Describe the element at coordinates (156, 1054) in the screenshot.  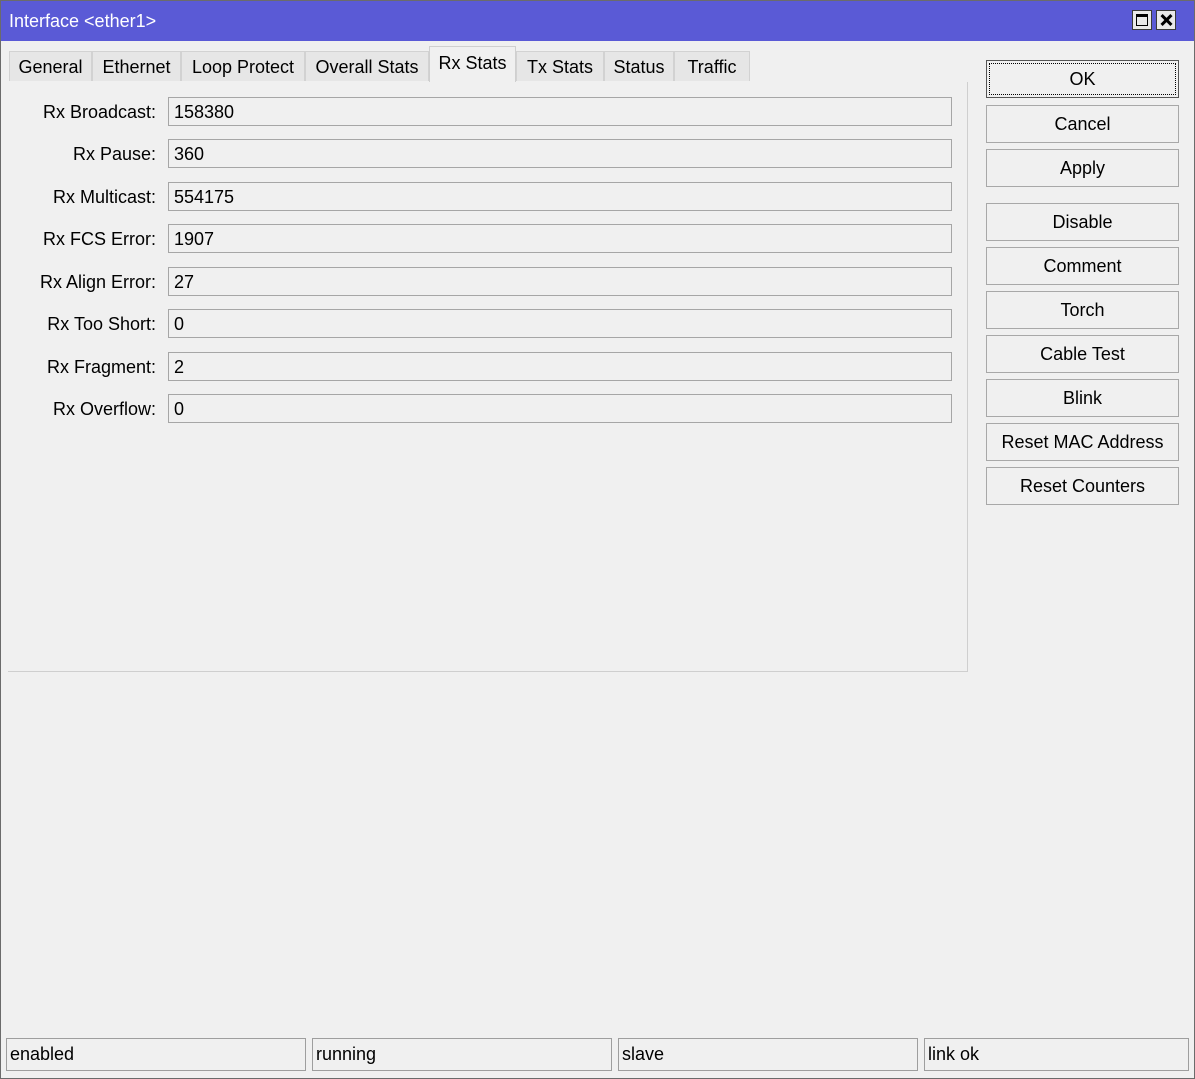
I see `status-enabled: enabled` at that location.